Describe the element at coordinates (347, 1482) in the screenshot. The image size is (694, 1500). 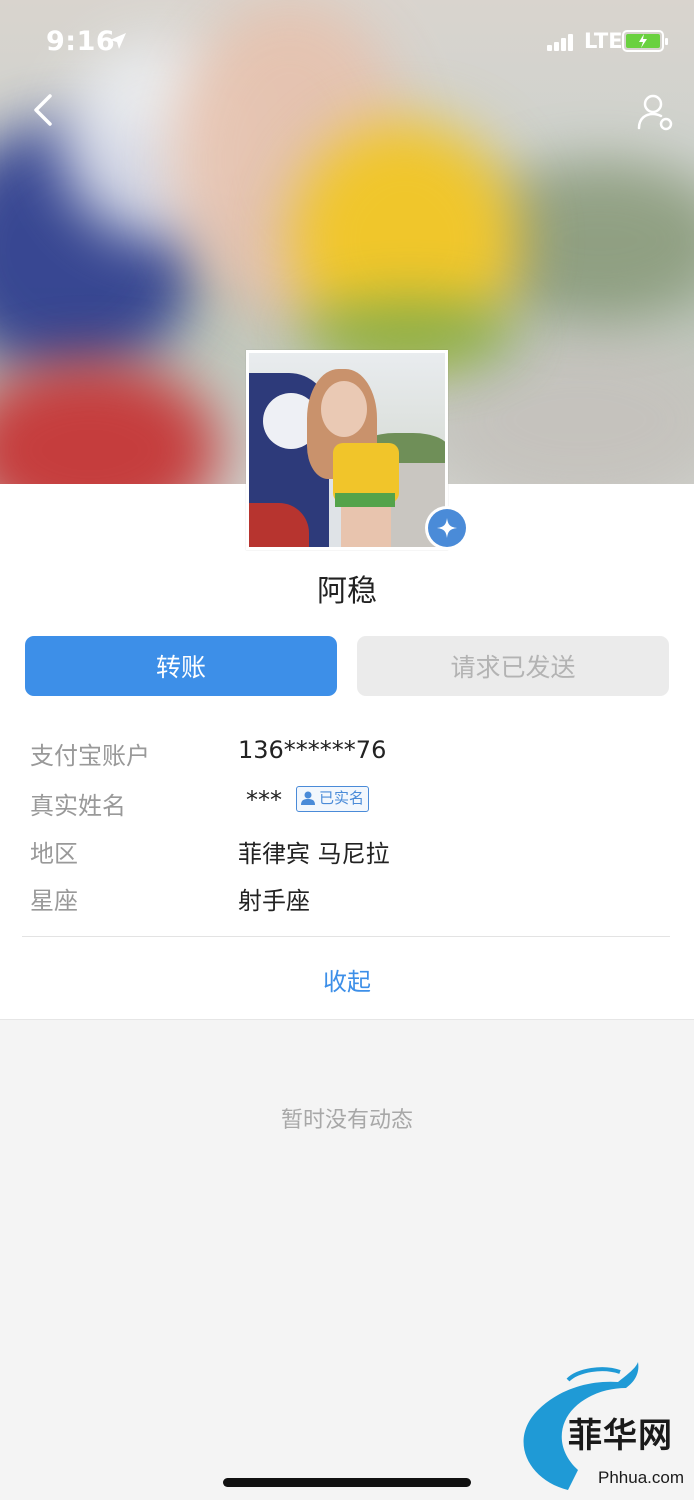
I see `home-indicator` at that location.